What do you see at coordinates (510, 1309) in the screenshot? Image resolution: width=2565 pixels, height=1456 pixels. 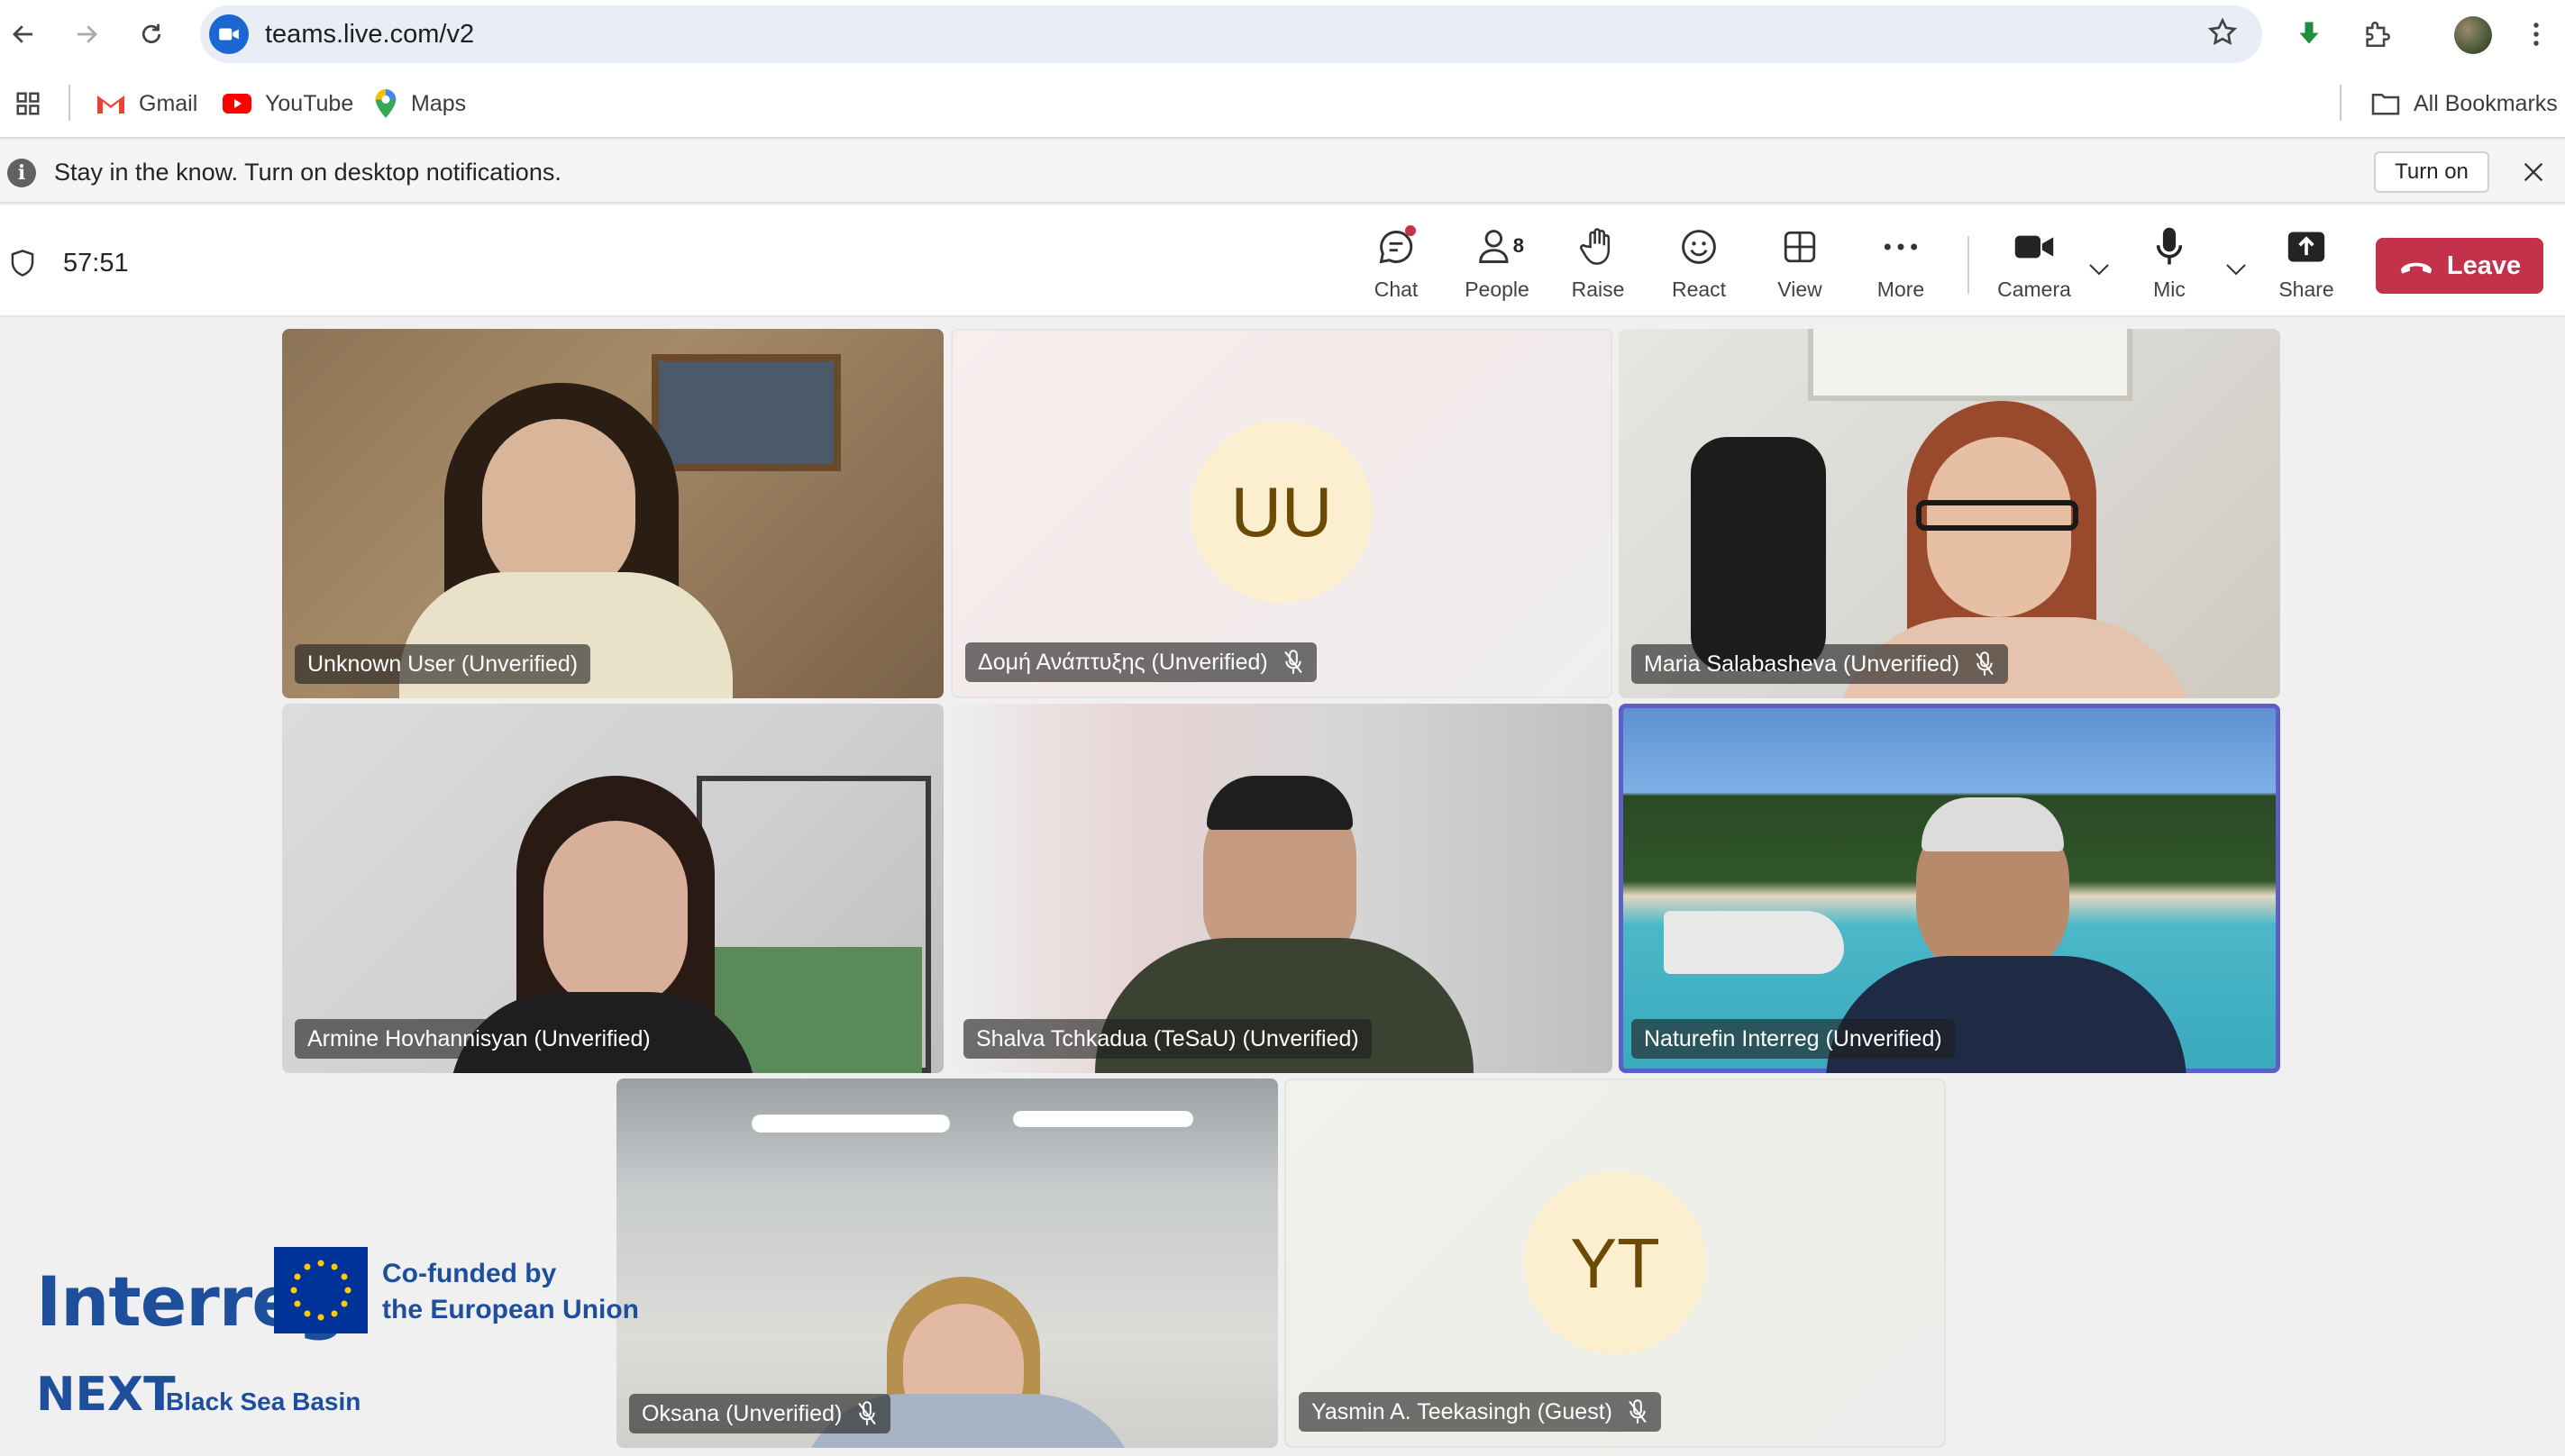 I see `eu-text-line2: the European Union` at bounding box center [510, 1309].